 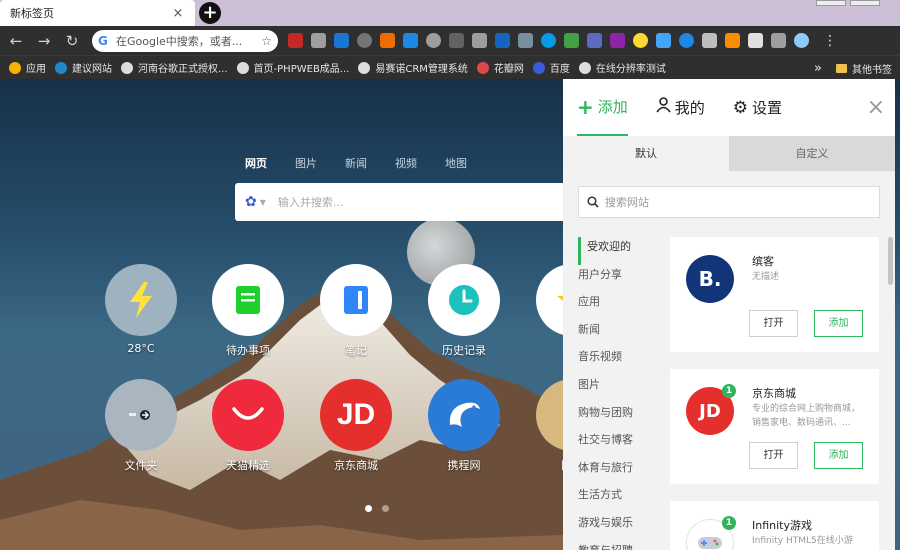 I want to click on new-tab-button: +, so click(x=210, y=13).